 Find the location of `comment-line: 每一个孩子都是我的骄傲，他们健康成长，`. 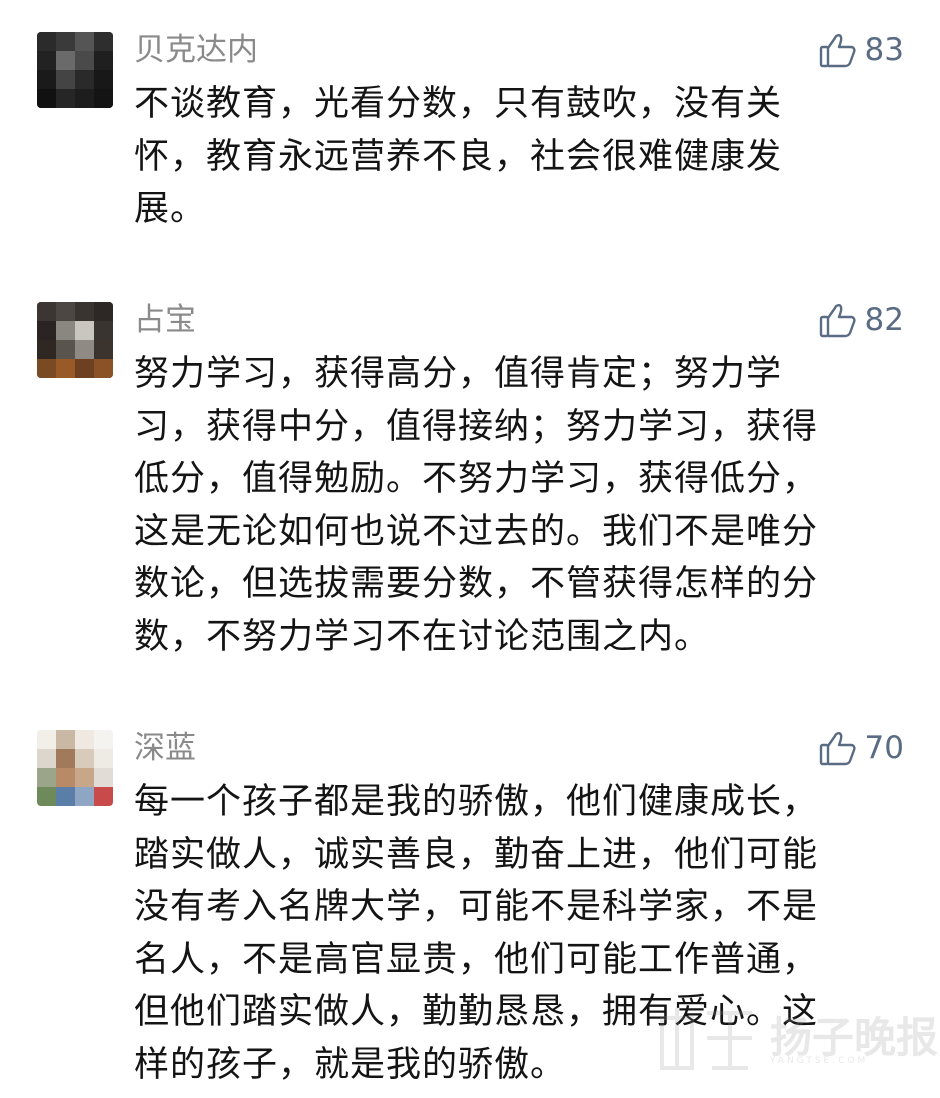

comment-line: 每一个孩子都是我的骄傲，他们健康成长， is located at coordinates (476, 802).